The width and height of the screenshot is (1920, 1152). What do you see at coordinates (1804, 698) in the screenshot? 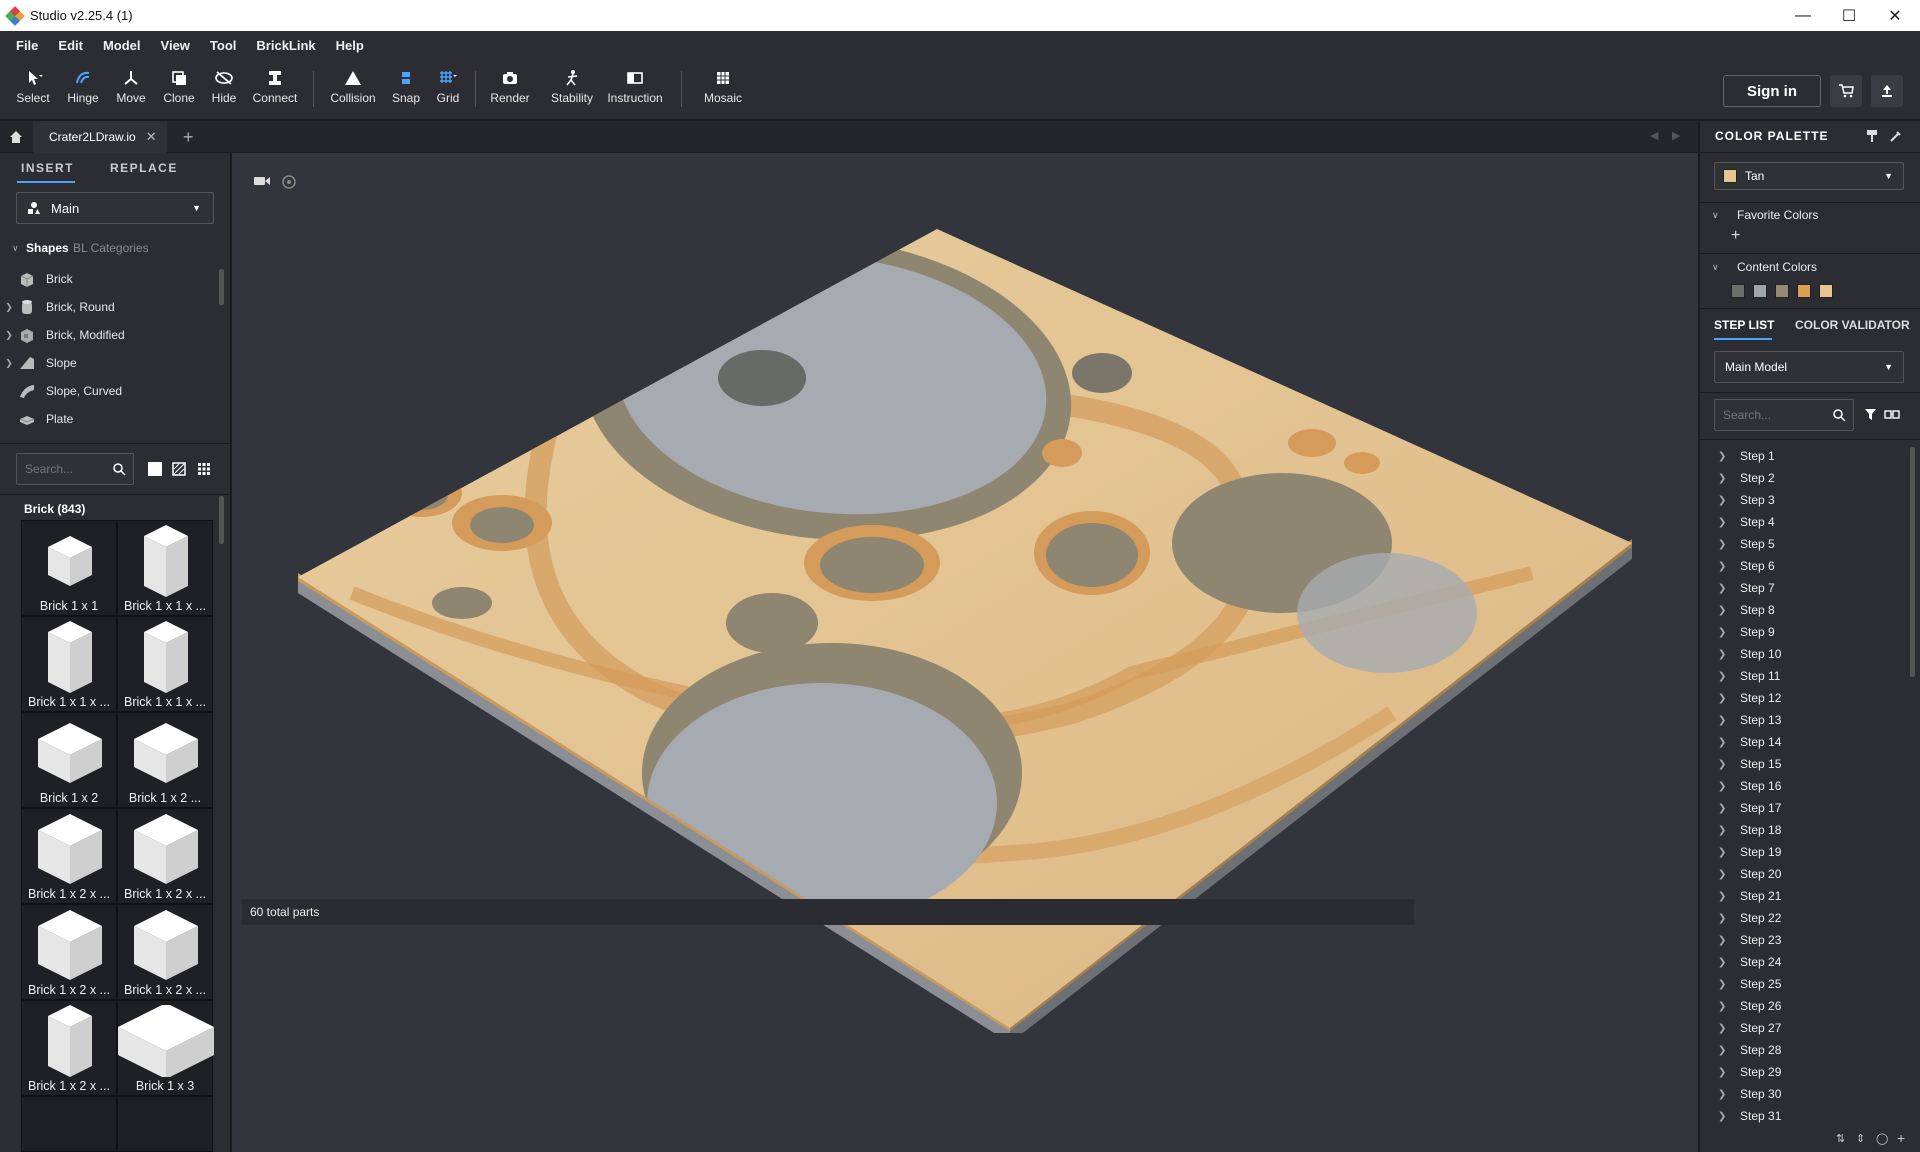
I see `step-item: ❯ Step 12` at bounding box center [1804, 698].